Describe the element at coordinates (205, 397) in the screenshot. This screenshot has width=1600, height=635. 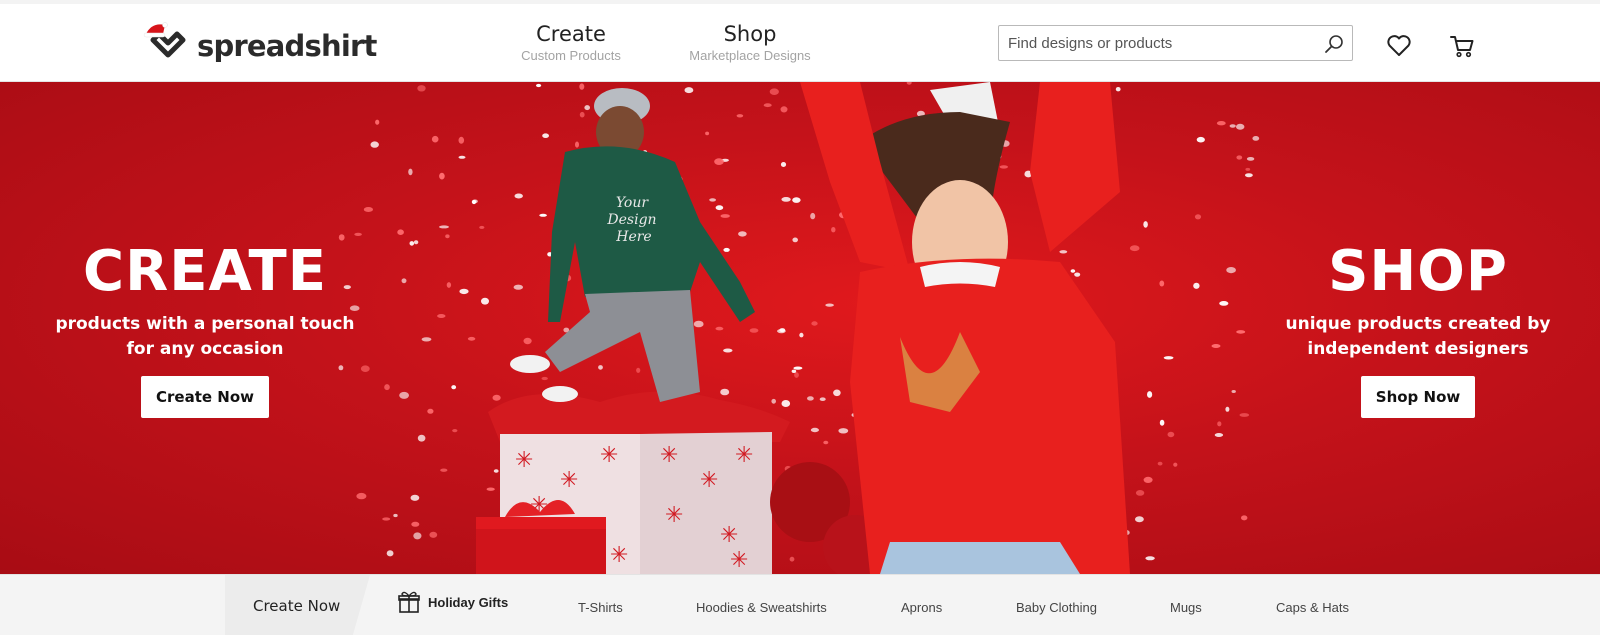
I see `create-now-button: Create Now` at that location.